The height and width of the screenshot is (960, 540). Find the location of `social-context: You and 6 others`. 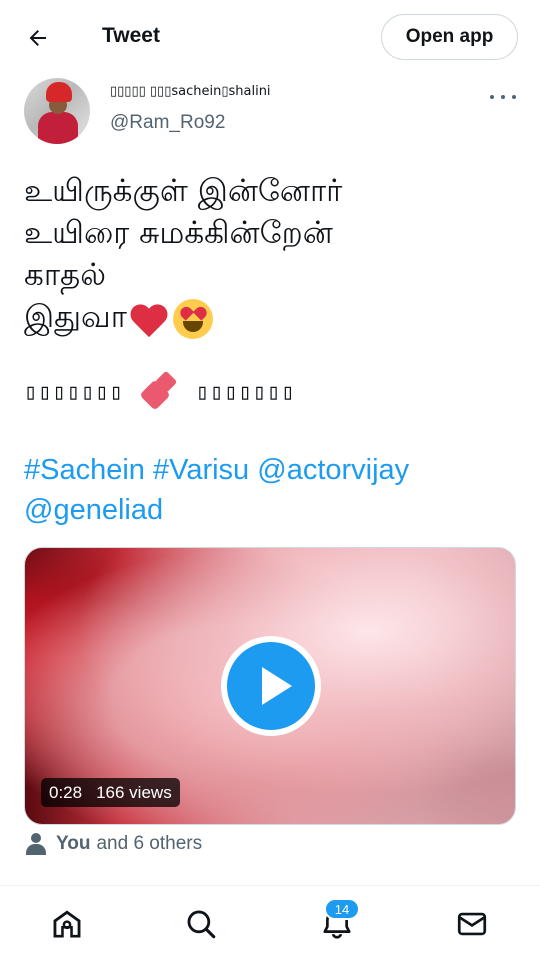

social-context: You and 6 others is located at coordinates (114, 844).